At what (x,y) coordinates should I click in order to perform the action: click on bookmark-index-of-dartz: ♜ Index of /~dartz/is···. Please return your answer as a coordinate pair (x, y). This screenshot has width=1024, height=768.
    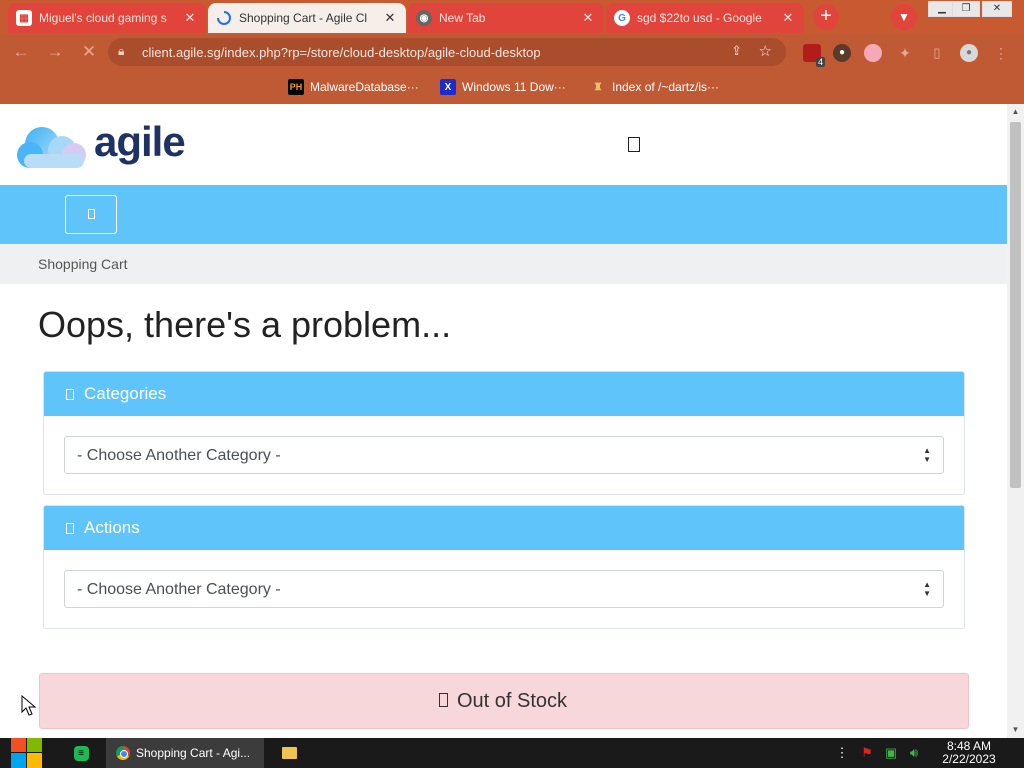
    Looking at the image, I should click on (655, 87).